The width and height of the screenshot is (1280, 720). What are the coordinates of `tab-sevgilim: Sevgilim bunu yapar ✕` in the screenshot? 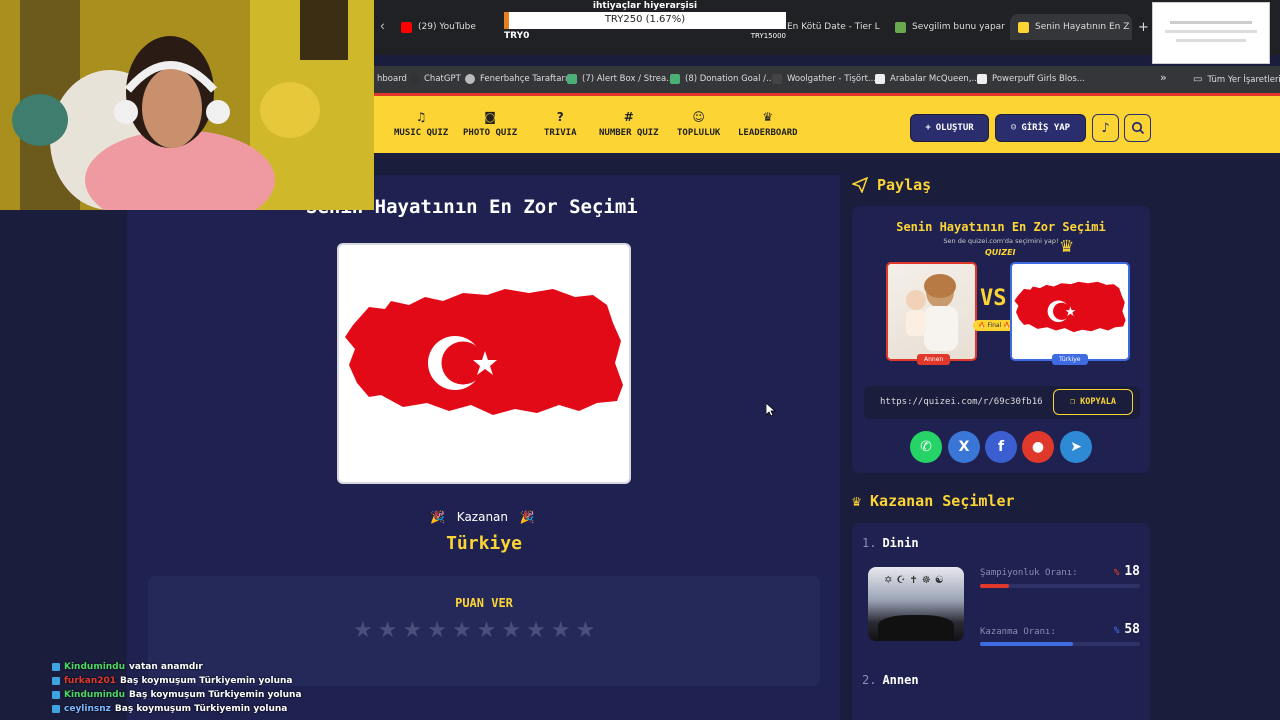 It's located at (950, 27).